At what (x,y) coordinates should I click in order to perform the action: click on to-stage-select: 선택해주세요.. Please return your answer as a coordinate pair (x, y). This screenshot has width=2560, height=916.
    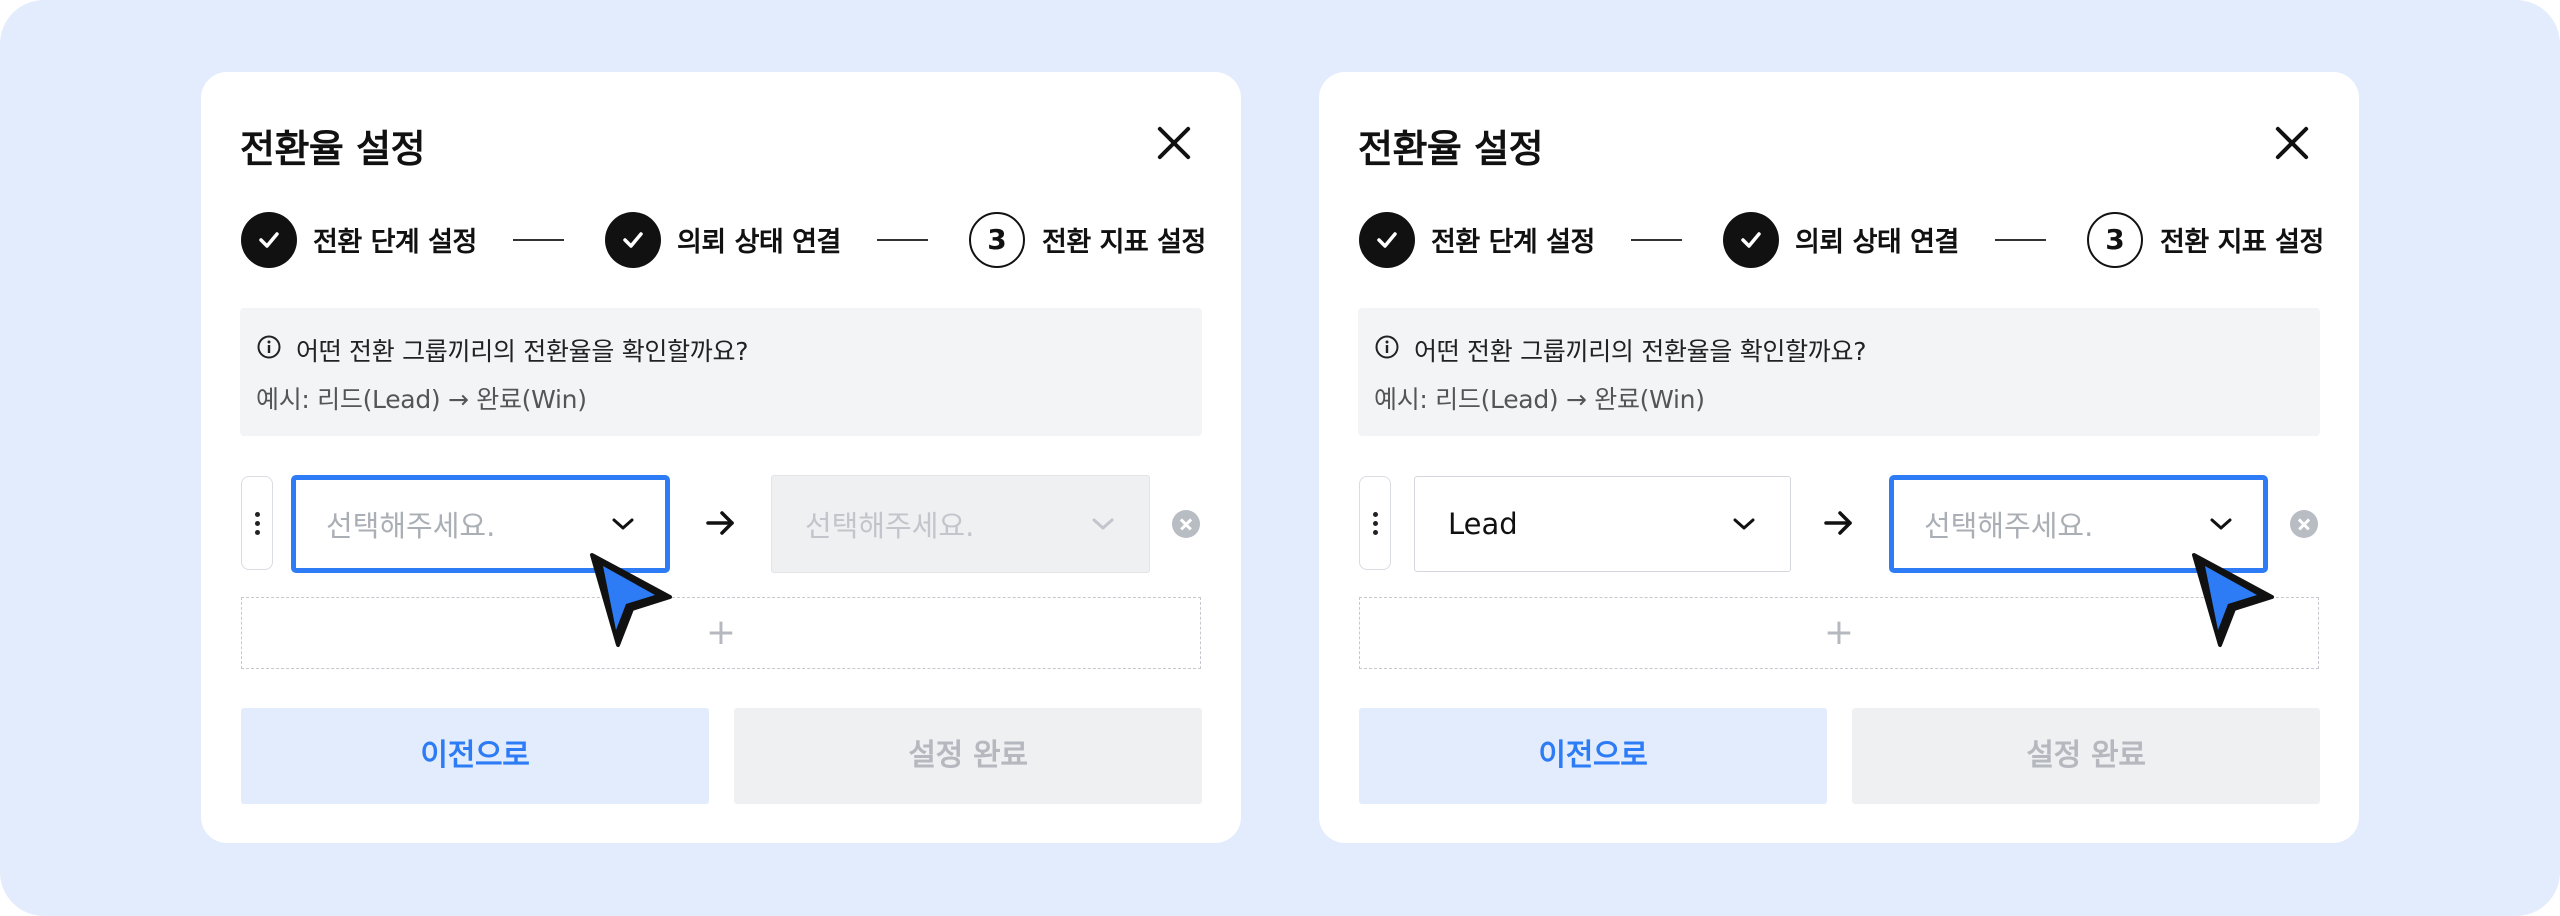
    Looking at the image, I should click on (960, 524).